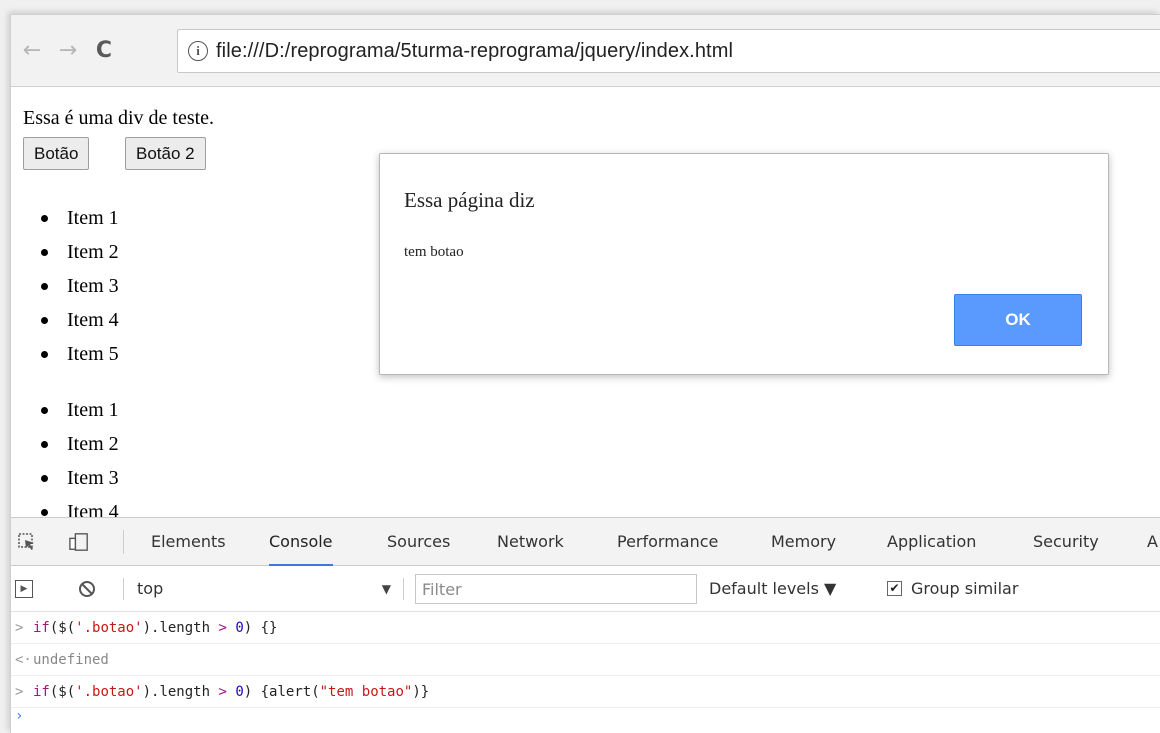 The width and height of the screenshot is (1160, 733). Describe the element at coordinates (469, 200) in the screenshot. I see `dialog-title: Essa página diz` at that location.